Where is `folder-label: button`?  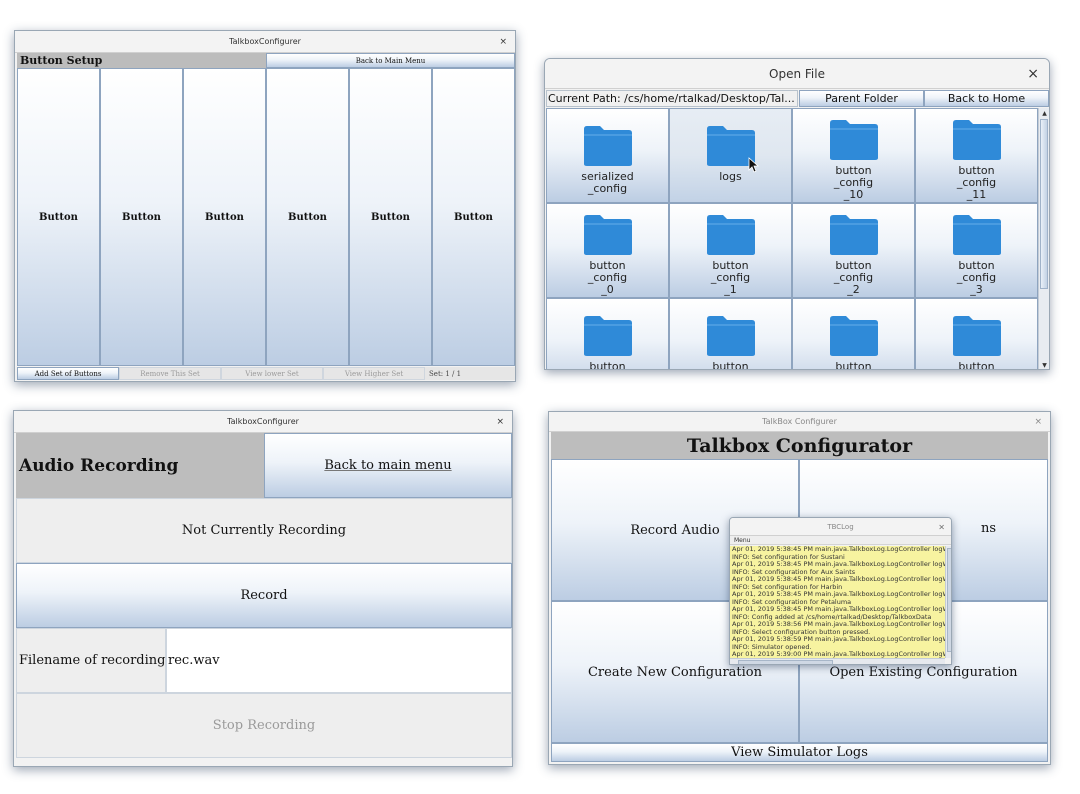
folder-label: button is located at coordinates (976, 365).